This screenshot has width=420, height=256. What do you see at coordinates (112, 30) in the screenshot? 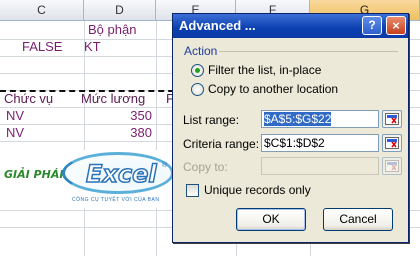
I see `cell-d1: Bộ phận` at bounding box center [112, 30].